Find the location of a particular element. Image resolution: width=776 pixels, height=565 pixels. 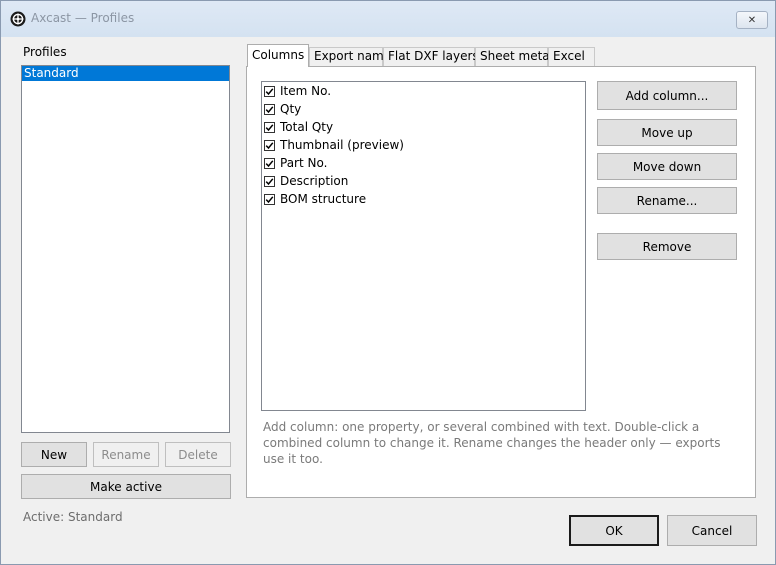

column-item-total-qty: Total Qty is located at coordinates (298, 127).